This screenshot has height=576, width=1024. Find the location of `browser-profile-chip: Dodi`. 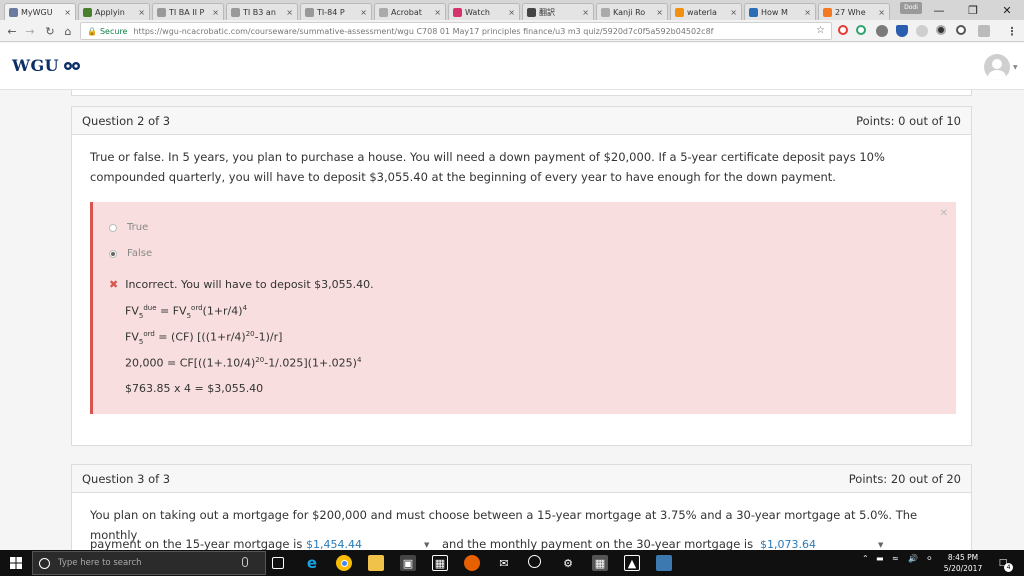

browser-profile-chip: Dodi is located at coordinates (911, 8).